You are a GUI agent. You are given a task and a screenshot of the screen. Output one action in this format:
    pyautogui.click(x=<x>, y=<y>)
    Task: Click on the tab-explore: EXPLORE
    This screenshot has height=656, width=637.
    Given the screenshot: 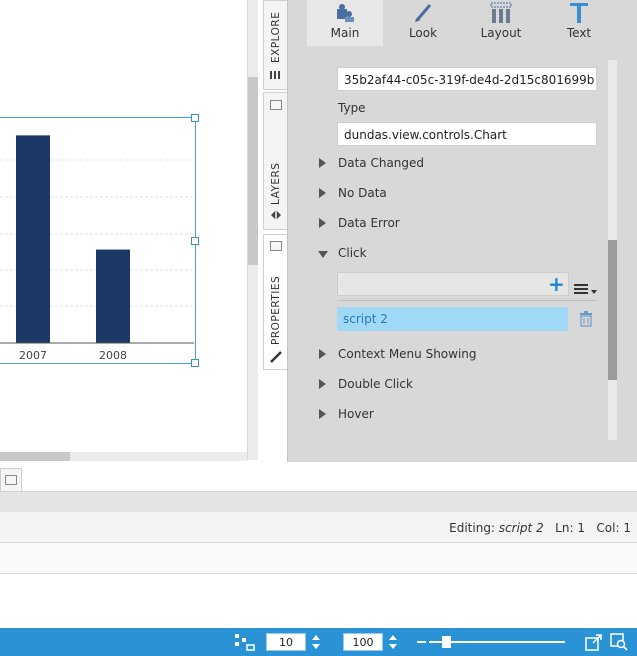 What is the action you would take?
    pyautogui.click(x=275, y=45)
    